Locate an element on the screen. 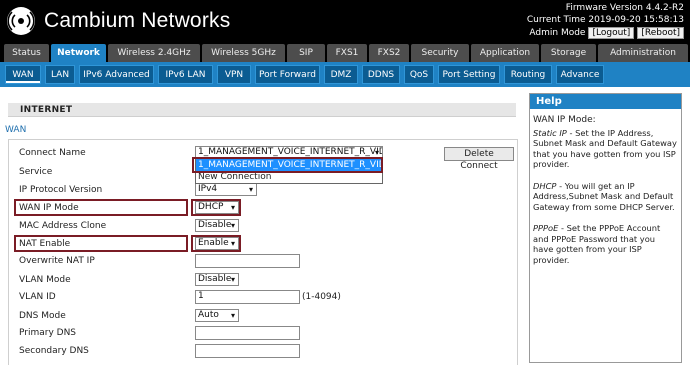 Image resolution: width=690 pixels, height=365 pixels. tab-application: Application is located at coordinates (505, 53).